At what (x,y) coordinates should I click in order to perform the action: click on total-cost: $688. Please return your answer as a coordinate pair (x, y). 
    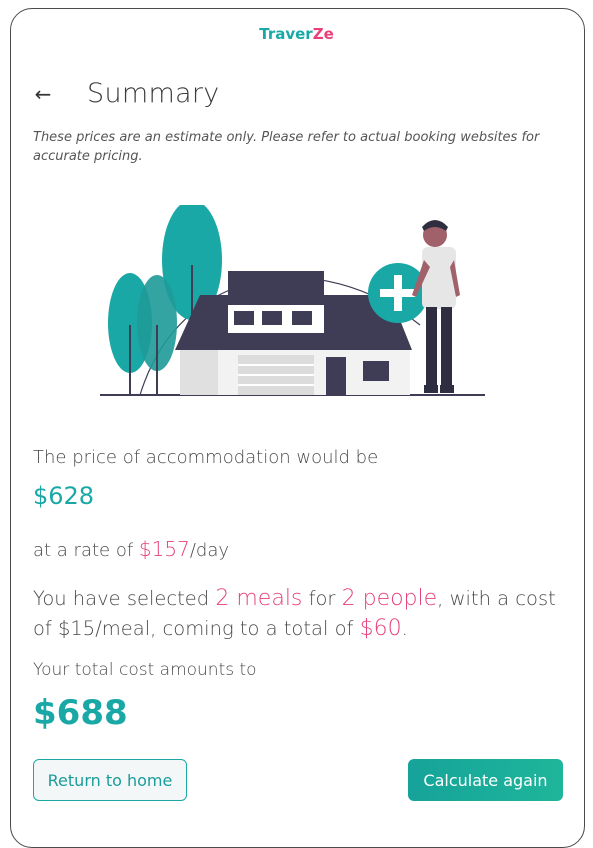
    Looking at the image, I should click on (80, 713).